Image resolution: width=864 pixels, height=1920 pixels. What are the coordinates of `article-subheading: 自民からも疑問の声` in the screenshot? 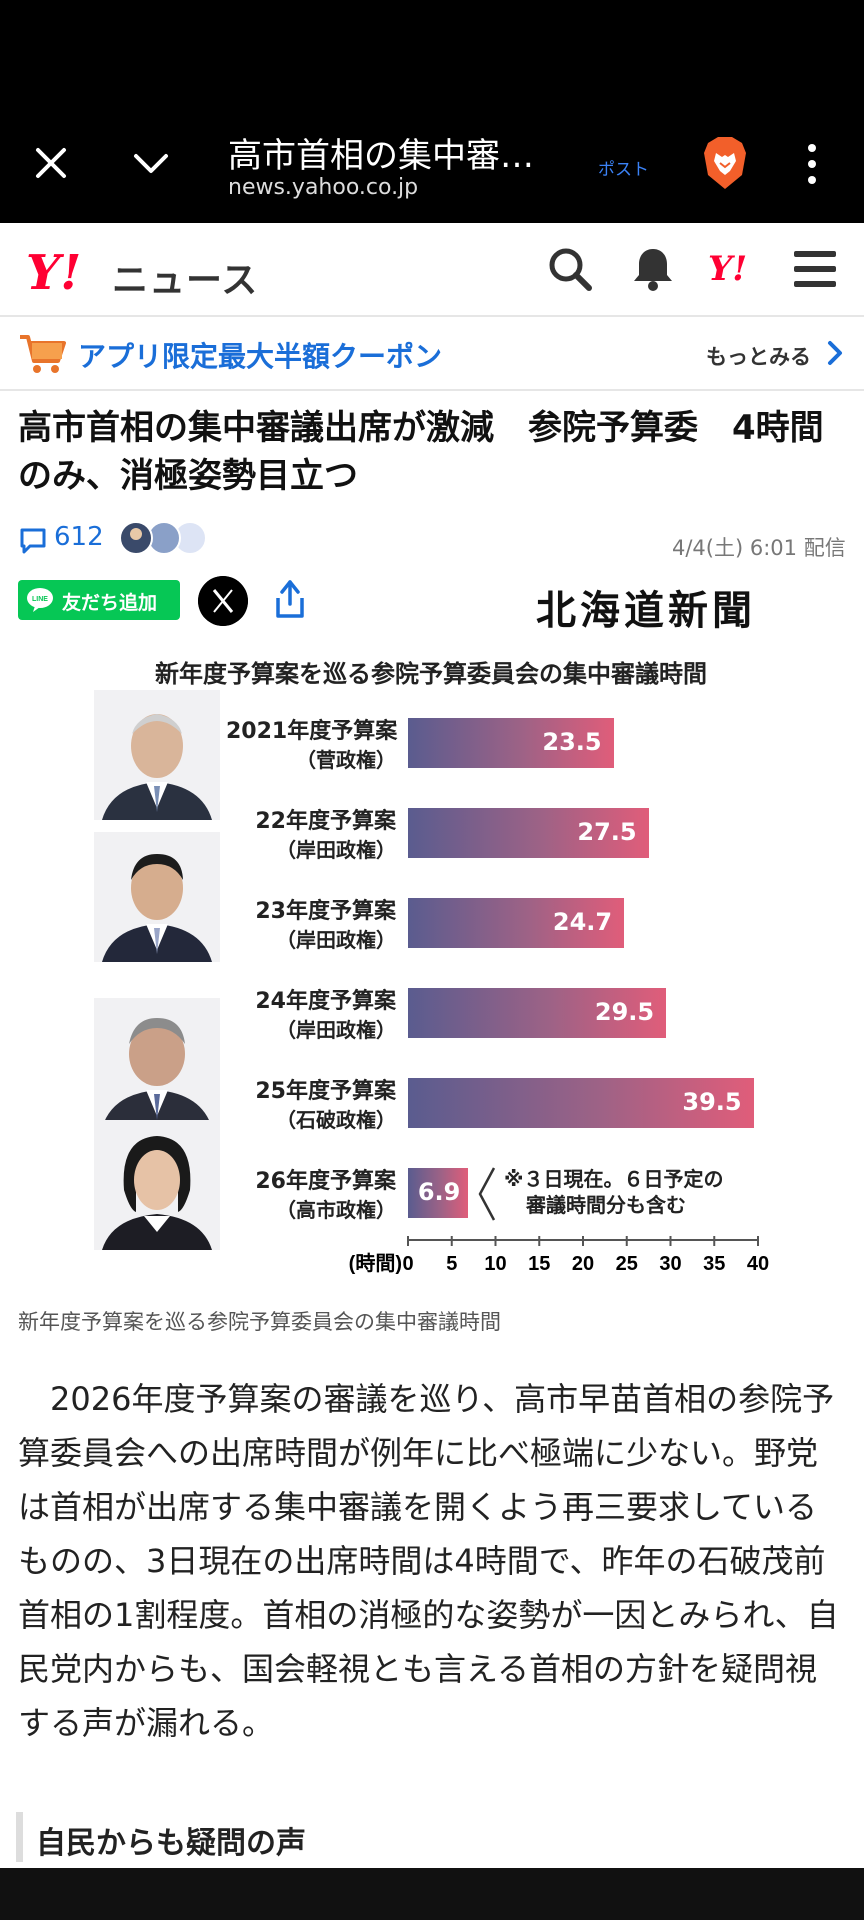 It's located at (171, 1843).